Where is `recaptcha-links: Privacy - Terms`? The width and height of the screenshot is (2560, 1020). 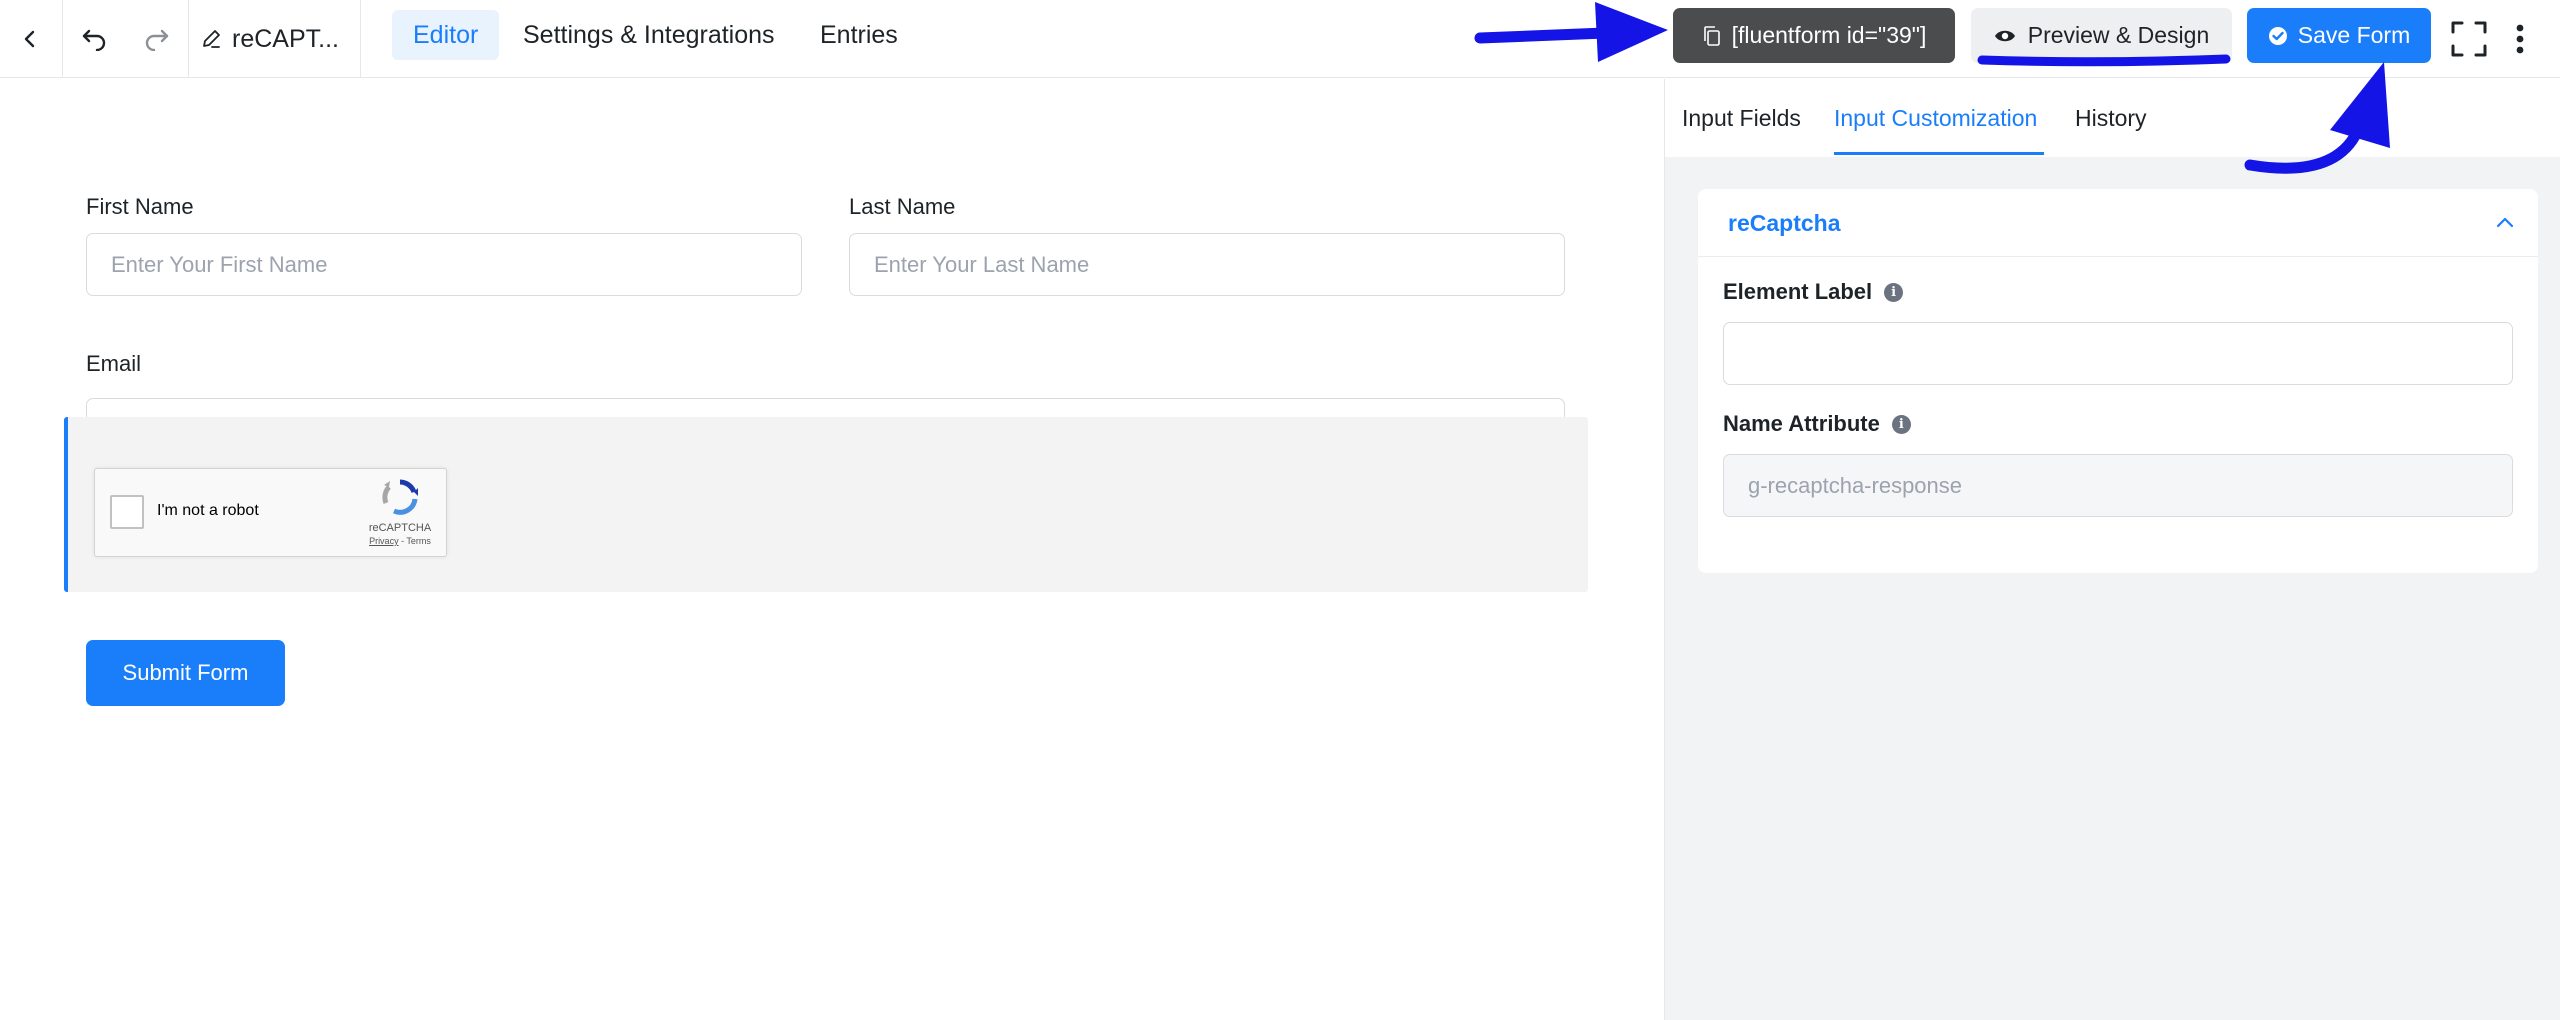 recaptcha-links: Privacy - Terms is located at coordinates (400, 541).